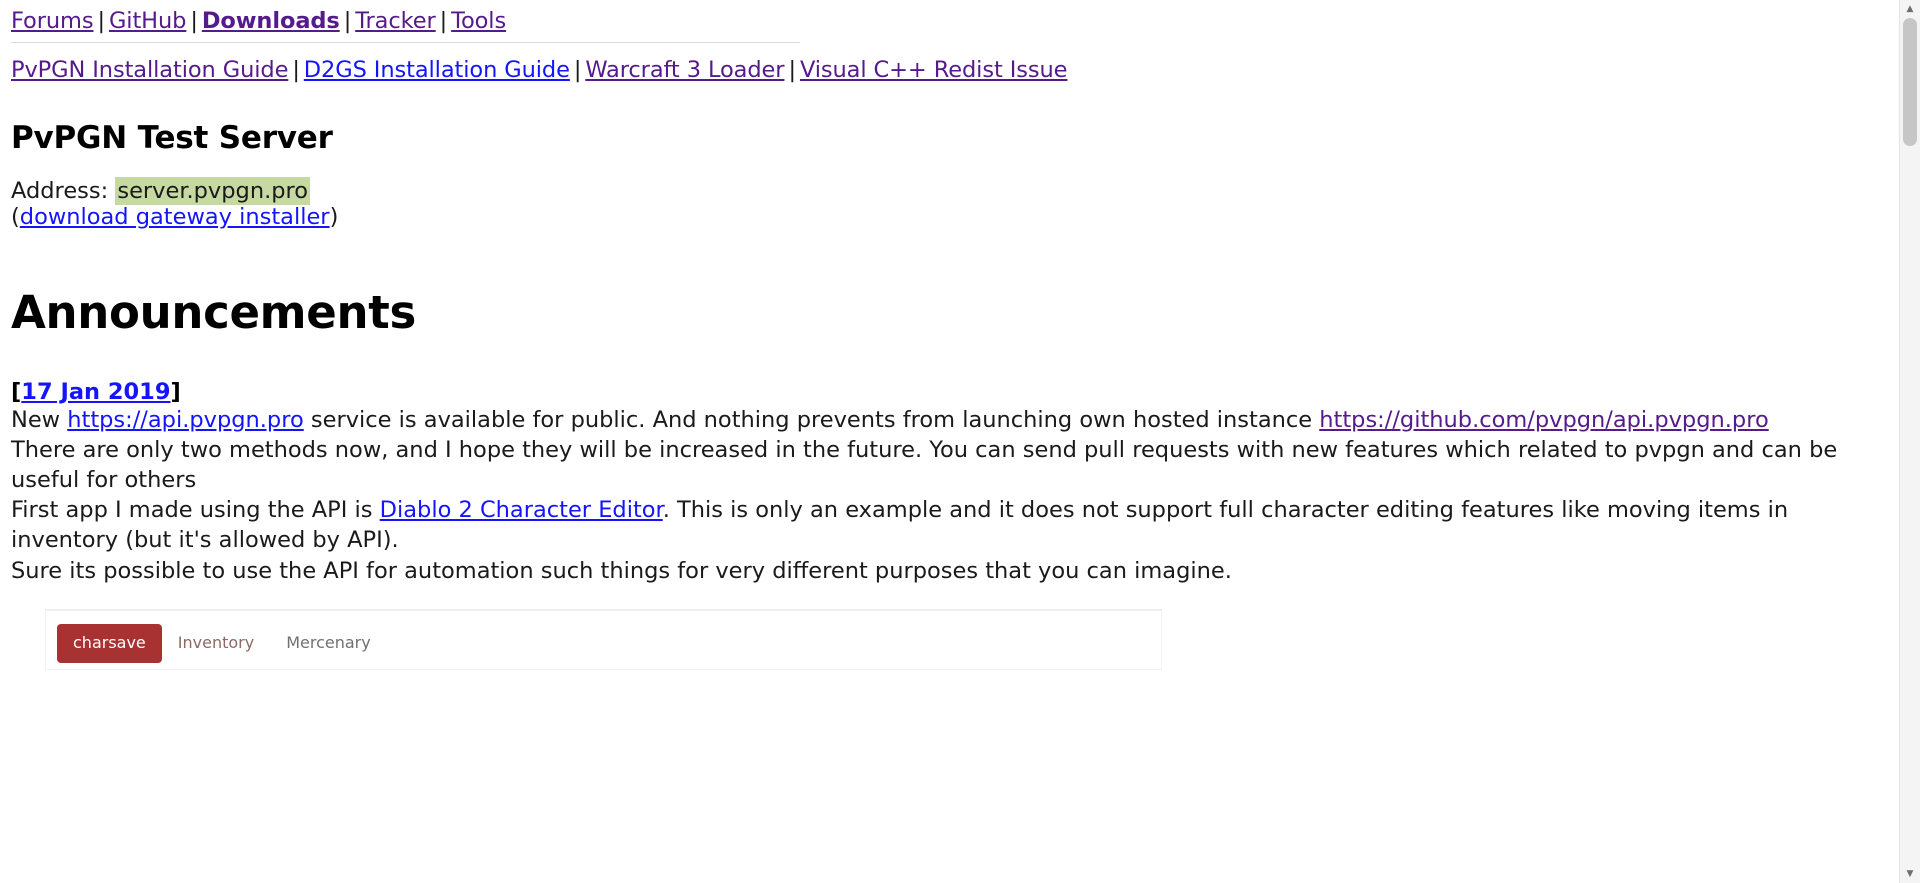  I want to click on nav-link-downloads: Downloads, so click(271, 21).